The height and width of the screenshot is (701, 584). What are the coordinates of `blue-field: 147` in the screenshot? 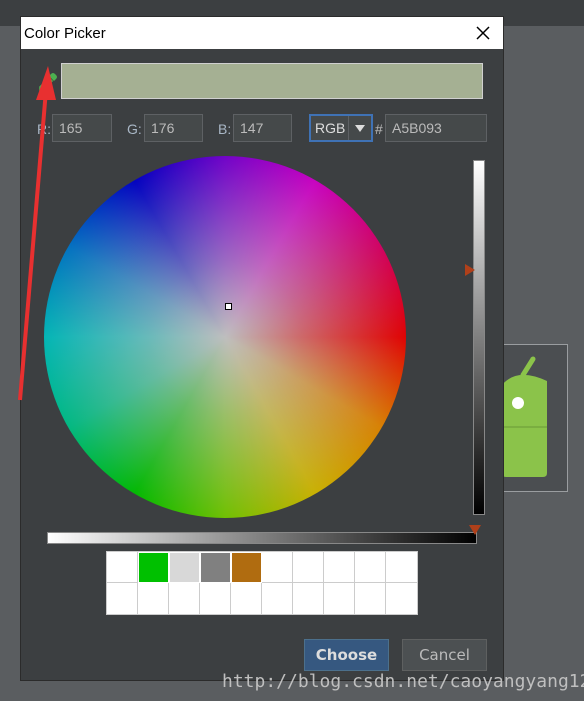 It's located at (262, 128).